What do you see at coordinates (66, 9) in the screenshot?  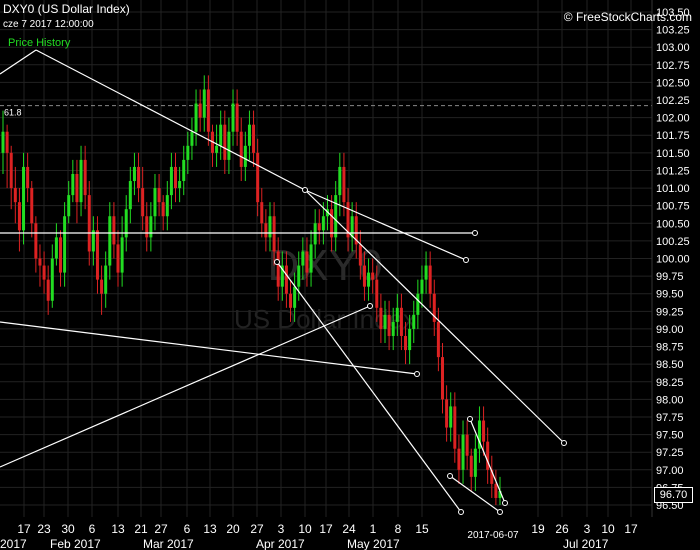 I see `chart-title: DXY0 (US Dollar Index)` at bounding box center [66, 9].